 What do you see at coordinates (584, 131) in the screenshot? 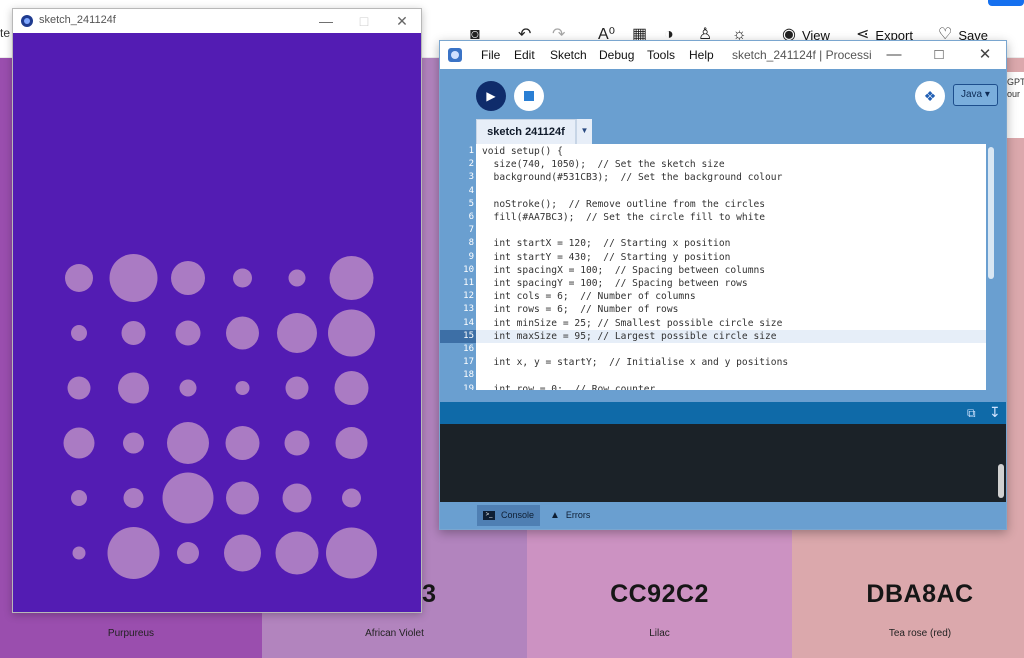
I see `tab-menu-dropdown: ▼` at bounding box center [584, 131].